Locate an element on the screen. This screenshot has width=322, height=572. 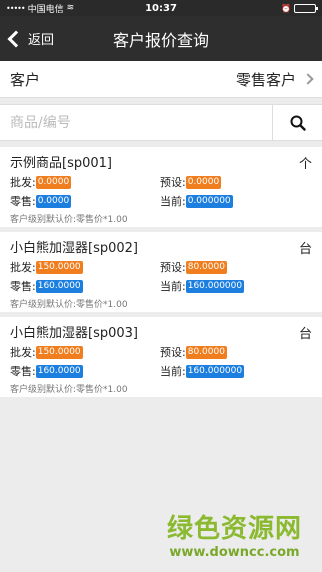
watermark-url: www.downcc.com is located at coordinates (234, 552).